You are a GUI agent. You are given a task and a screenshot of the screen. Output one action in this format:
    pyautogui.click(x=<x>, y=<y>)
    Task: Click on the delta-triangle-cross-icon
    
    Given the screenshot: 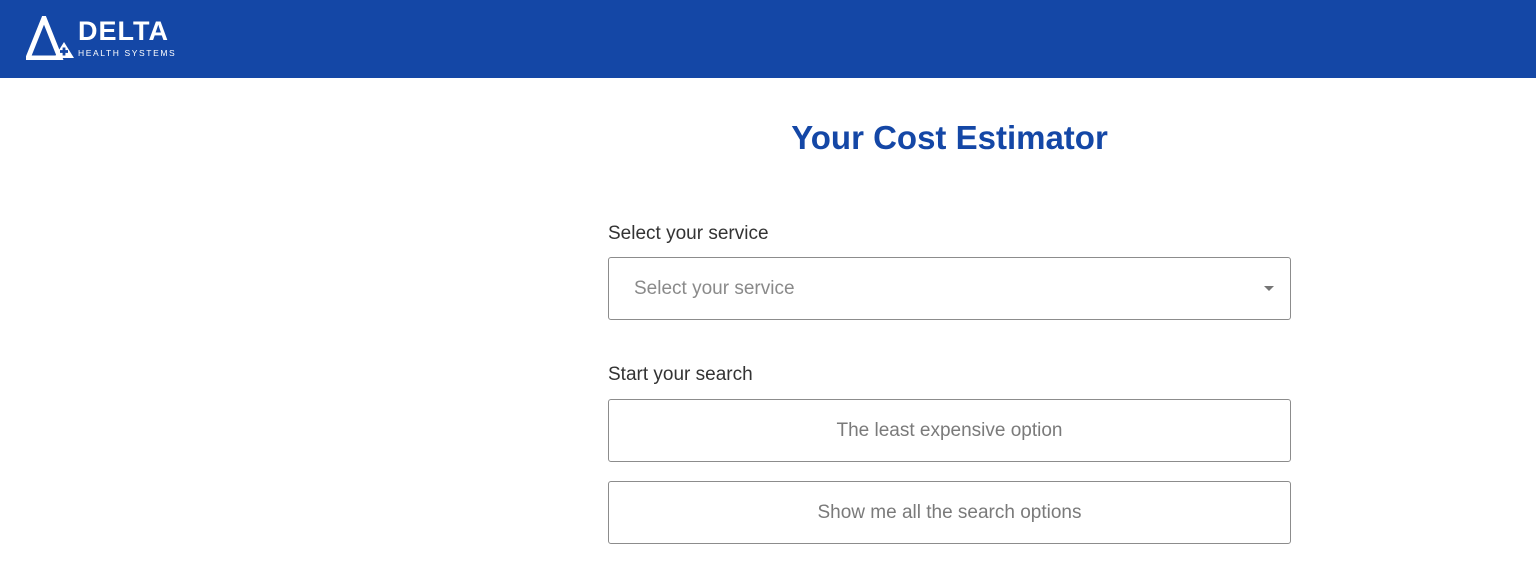 What is the action you would take?
    pyautogui.click(x=50, y=38)
    